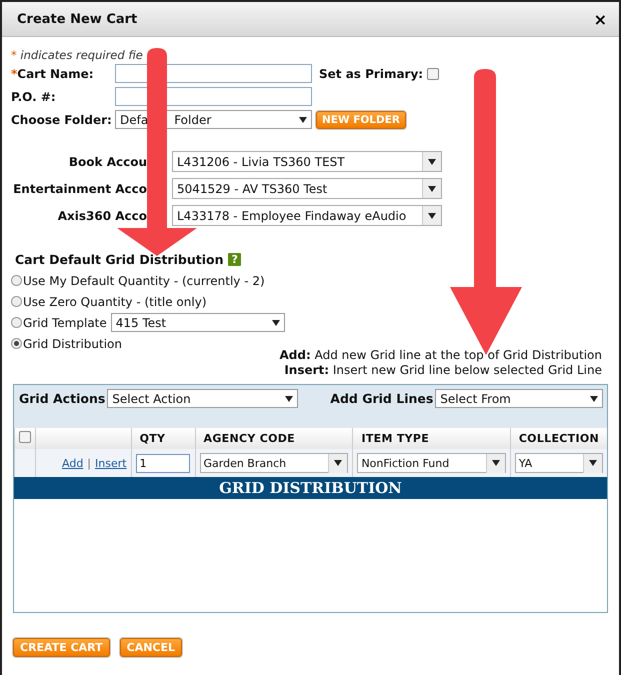 Image resolution: width=621 pixels, height=675 pixels. What do you see at coordinates (197, 322) in the screenshot?
I see `template-select: 415 Test` at bounding box center [197, 322].